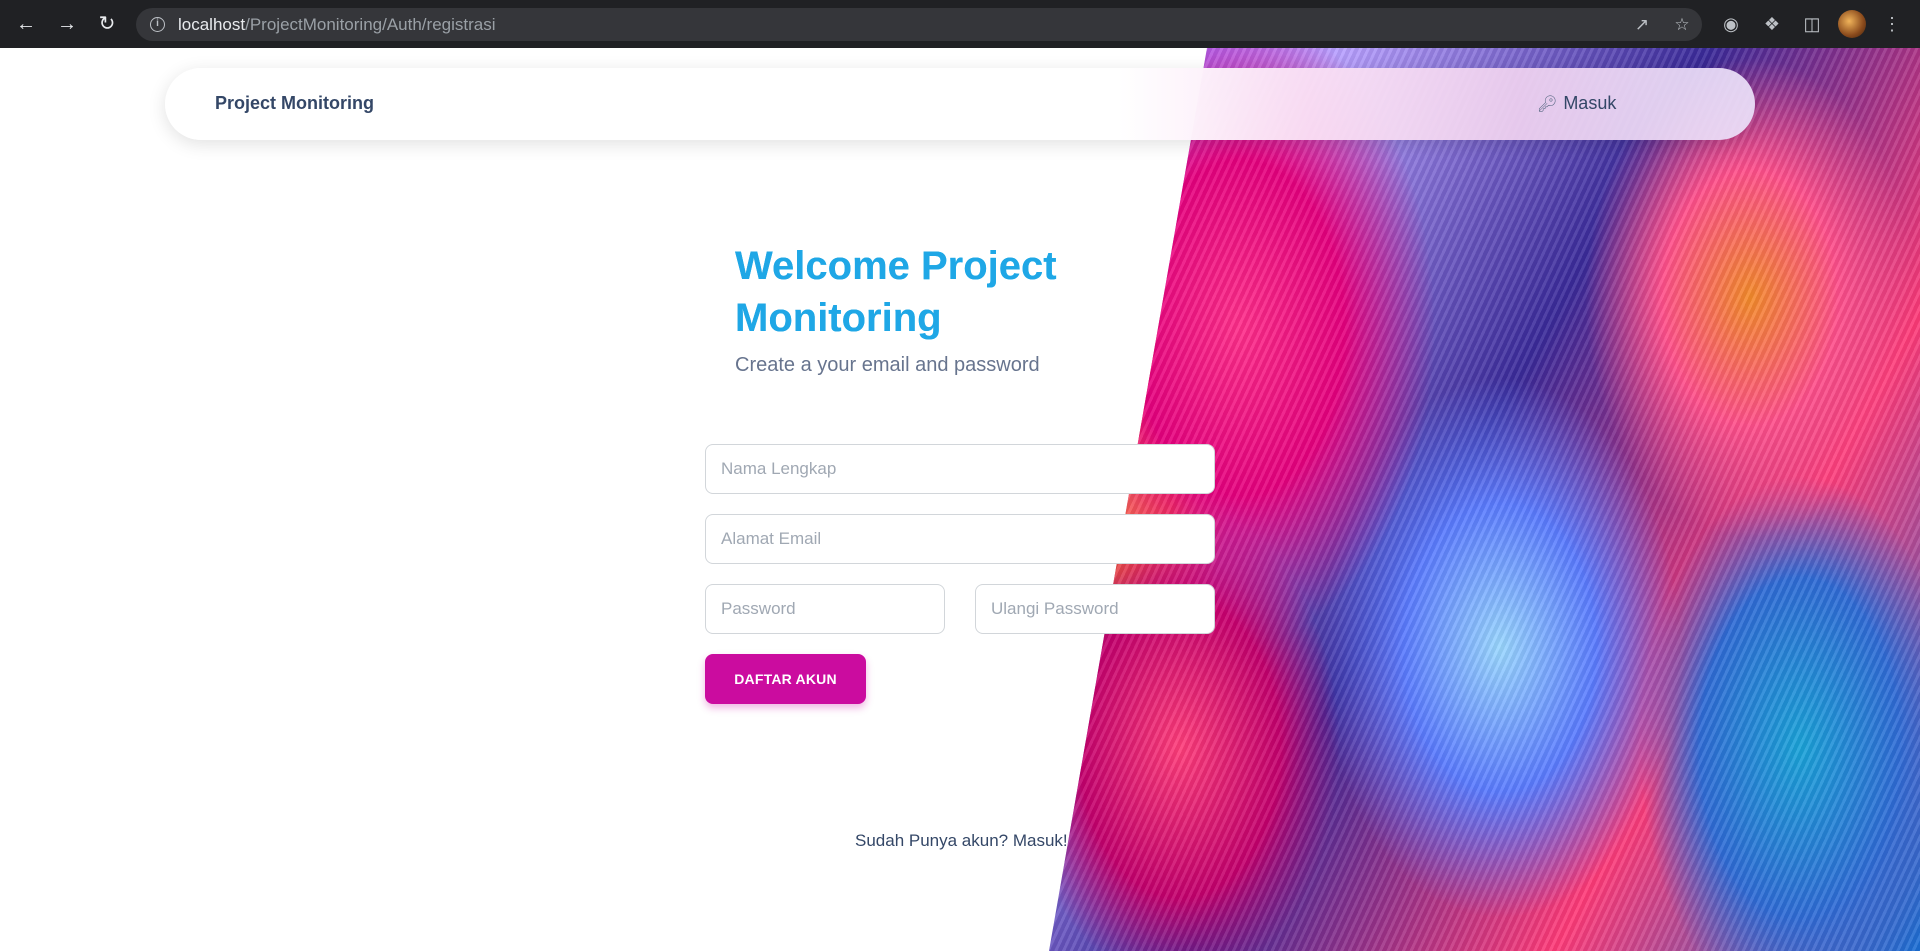  What do you see at coordinates (1547, 104) in the screenshot?
I see `key-icon: 🔑︎` at bounding box center [1547, 104].